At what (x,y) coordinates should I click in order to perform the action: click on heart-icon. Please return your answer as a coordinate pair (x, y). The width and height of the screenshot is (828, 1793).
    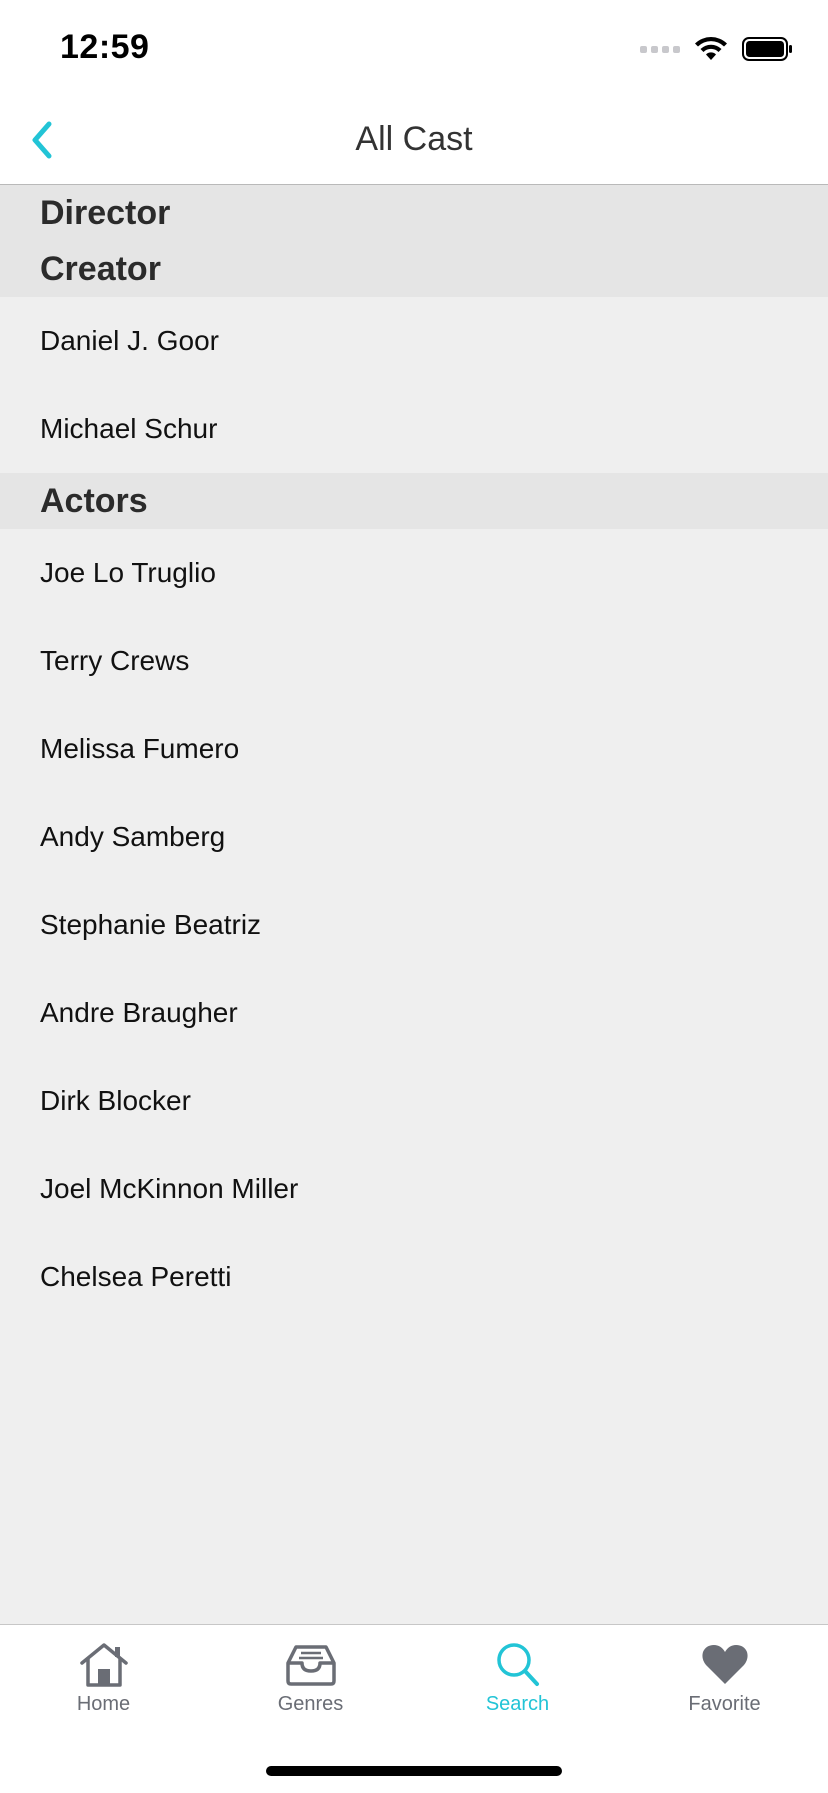
    Looking at the image, I should click on (724, 1664).